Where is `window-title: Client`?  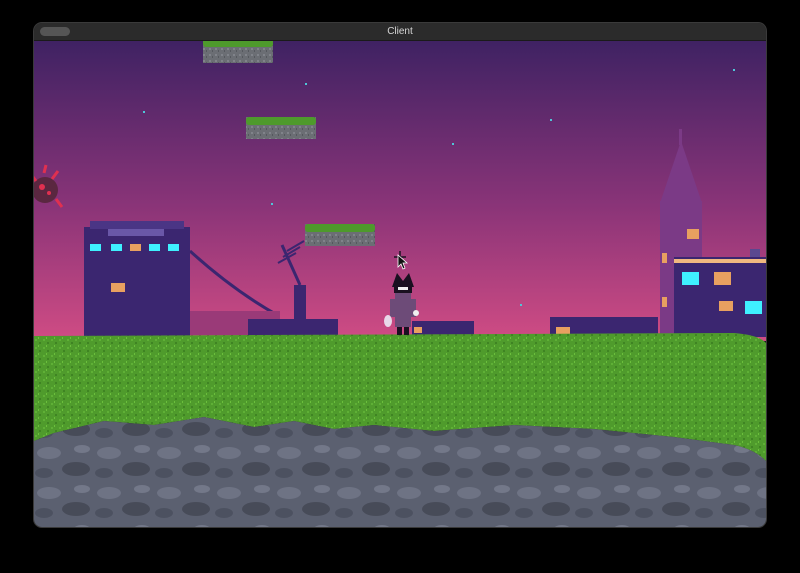
window-title: Client is located at coordinates (400, 31).